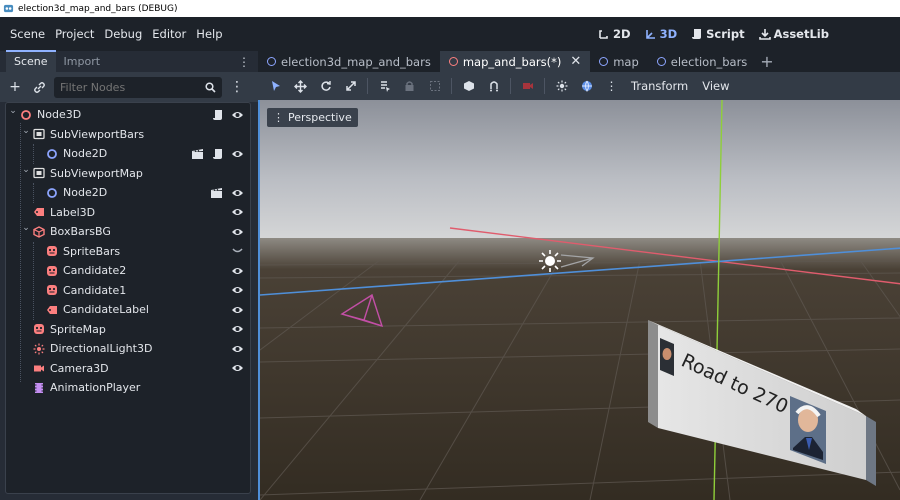  Describe the element at coordinates (434, 86) in the screenshot. I see `group-icon` at that location.